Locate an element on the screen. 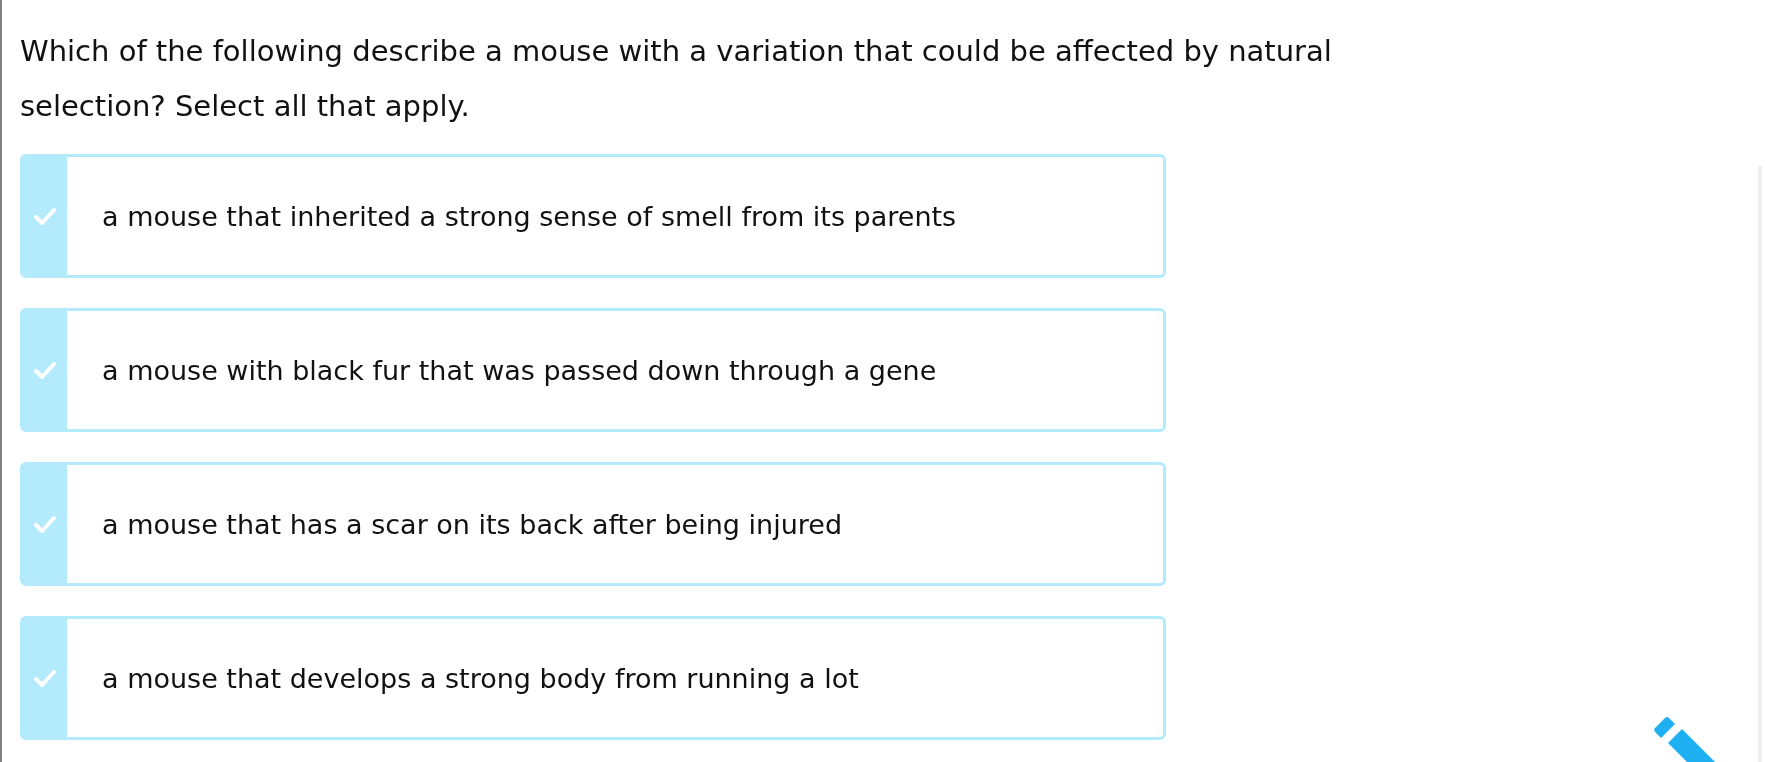 The image size is (1765, 762). question-text: Which of the following describe a mouse with a variation that could be affected by natural selection? Select all that apply. is located at coordinates (676, 79).